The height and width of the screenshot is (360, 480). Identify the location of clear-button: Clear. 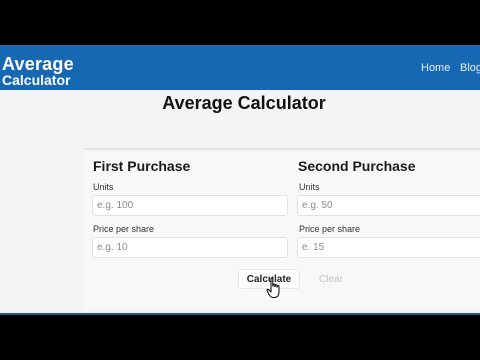
(331, 279).